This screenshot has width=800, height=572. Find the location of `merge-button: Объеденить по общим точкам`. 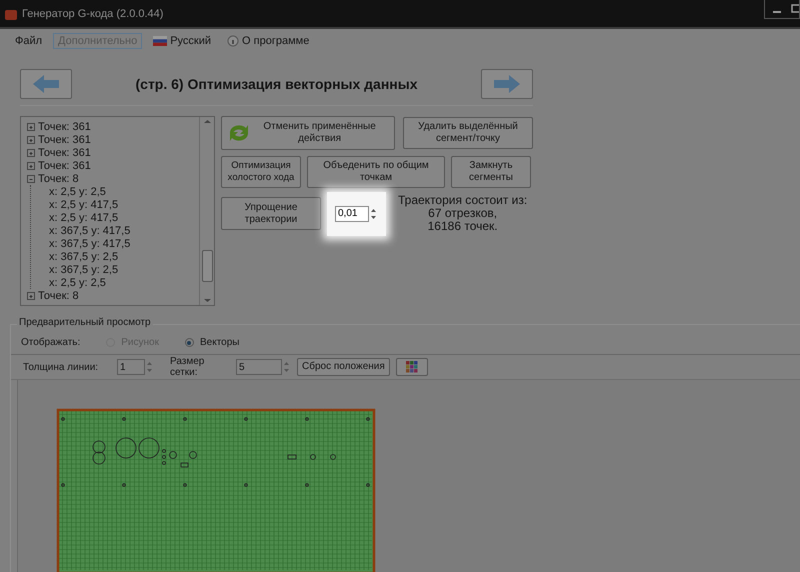

merge-button: Объеденить по общим точкам is located at coordinates (376, 172).